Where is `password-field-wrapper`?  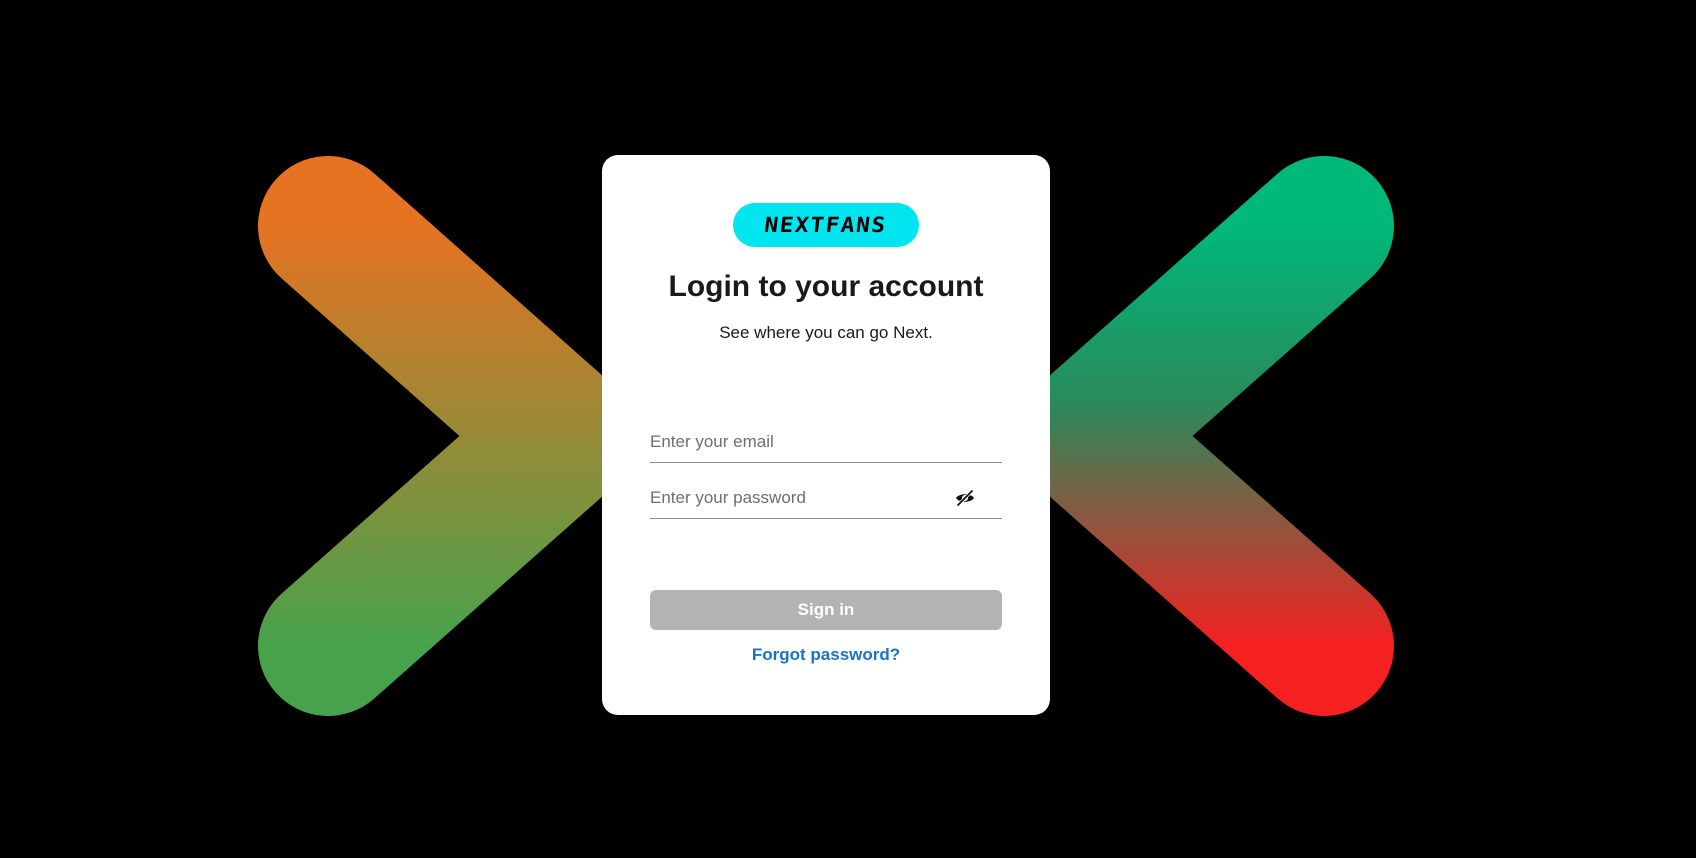
password-field-wrapper is located at coordinates (826, 499).